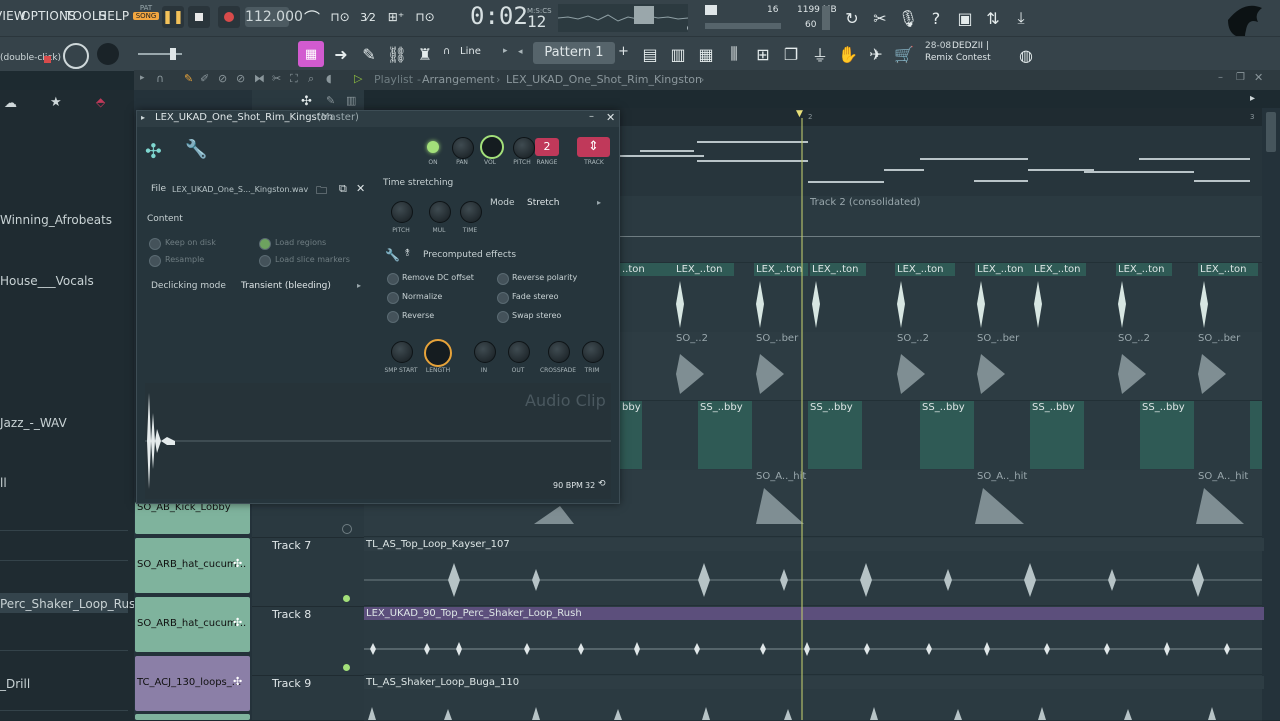  I want to click on clip: LEX_UKAD_90_Top_Perc_Shaker_Loop_Rush, so click(814, 613).